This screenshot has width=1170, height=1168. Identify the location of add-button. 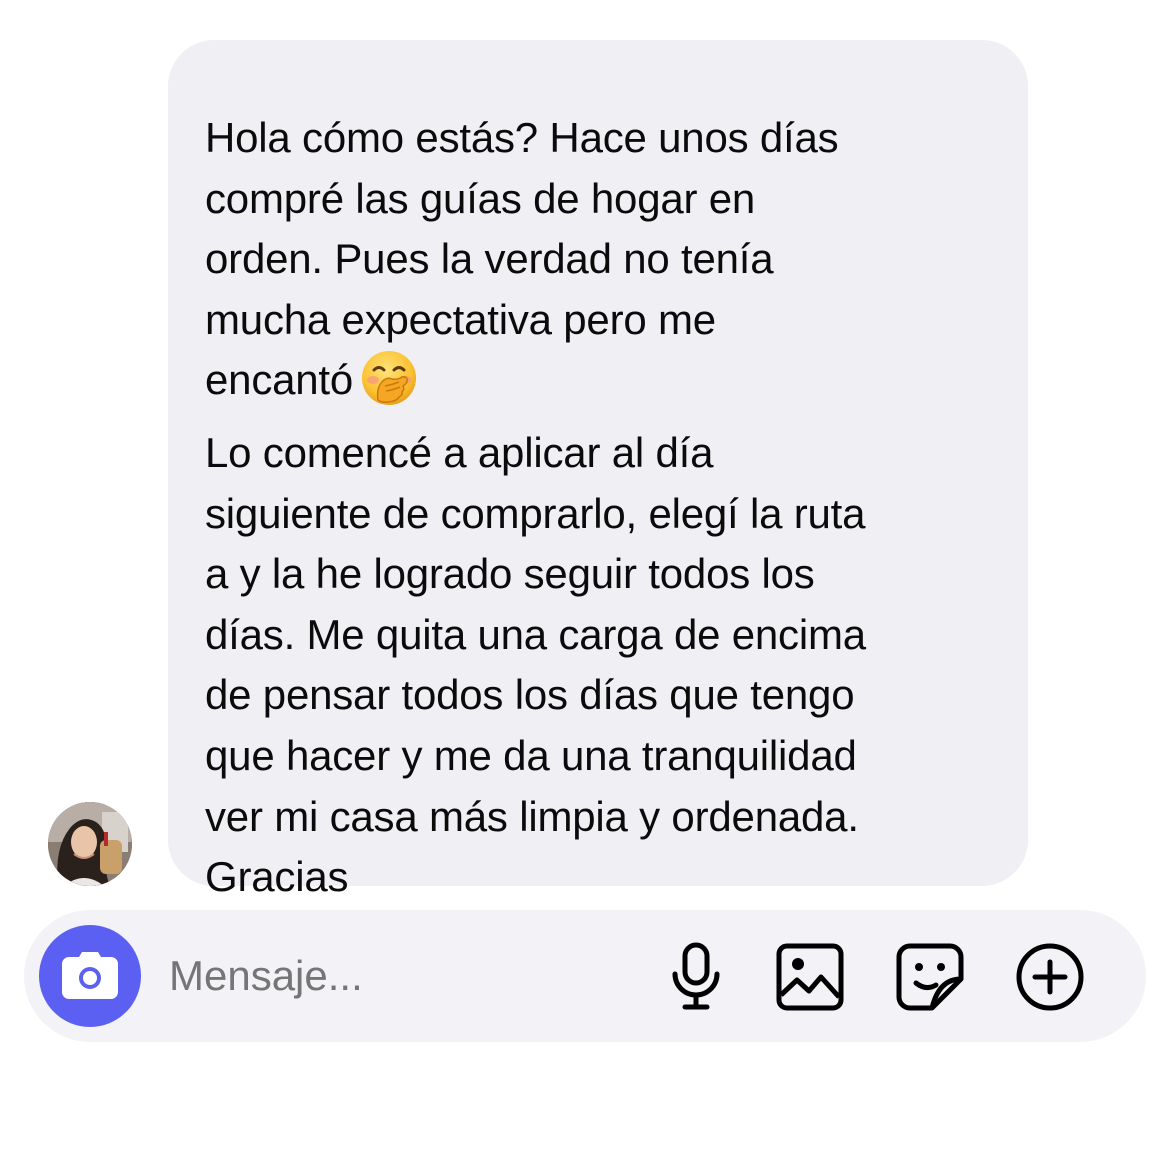
(1050, 977).